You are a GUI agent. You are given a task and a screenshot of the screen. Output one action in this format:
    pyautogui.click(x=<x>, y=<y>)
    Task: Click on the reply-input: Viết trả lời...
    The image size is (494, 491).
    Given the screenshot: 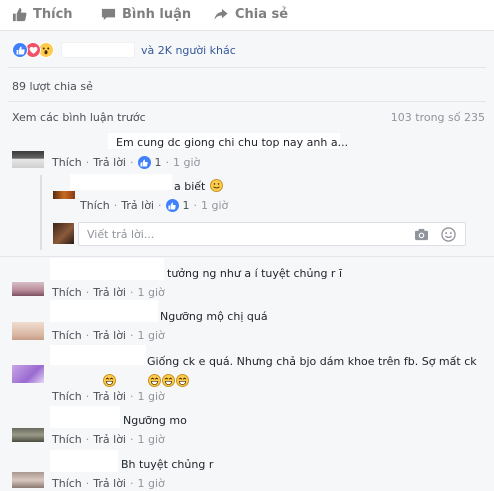 What is the action you would take?
    pyautogui.click(x=272, y=234)
    